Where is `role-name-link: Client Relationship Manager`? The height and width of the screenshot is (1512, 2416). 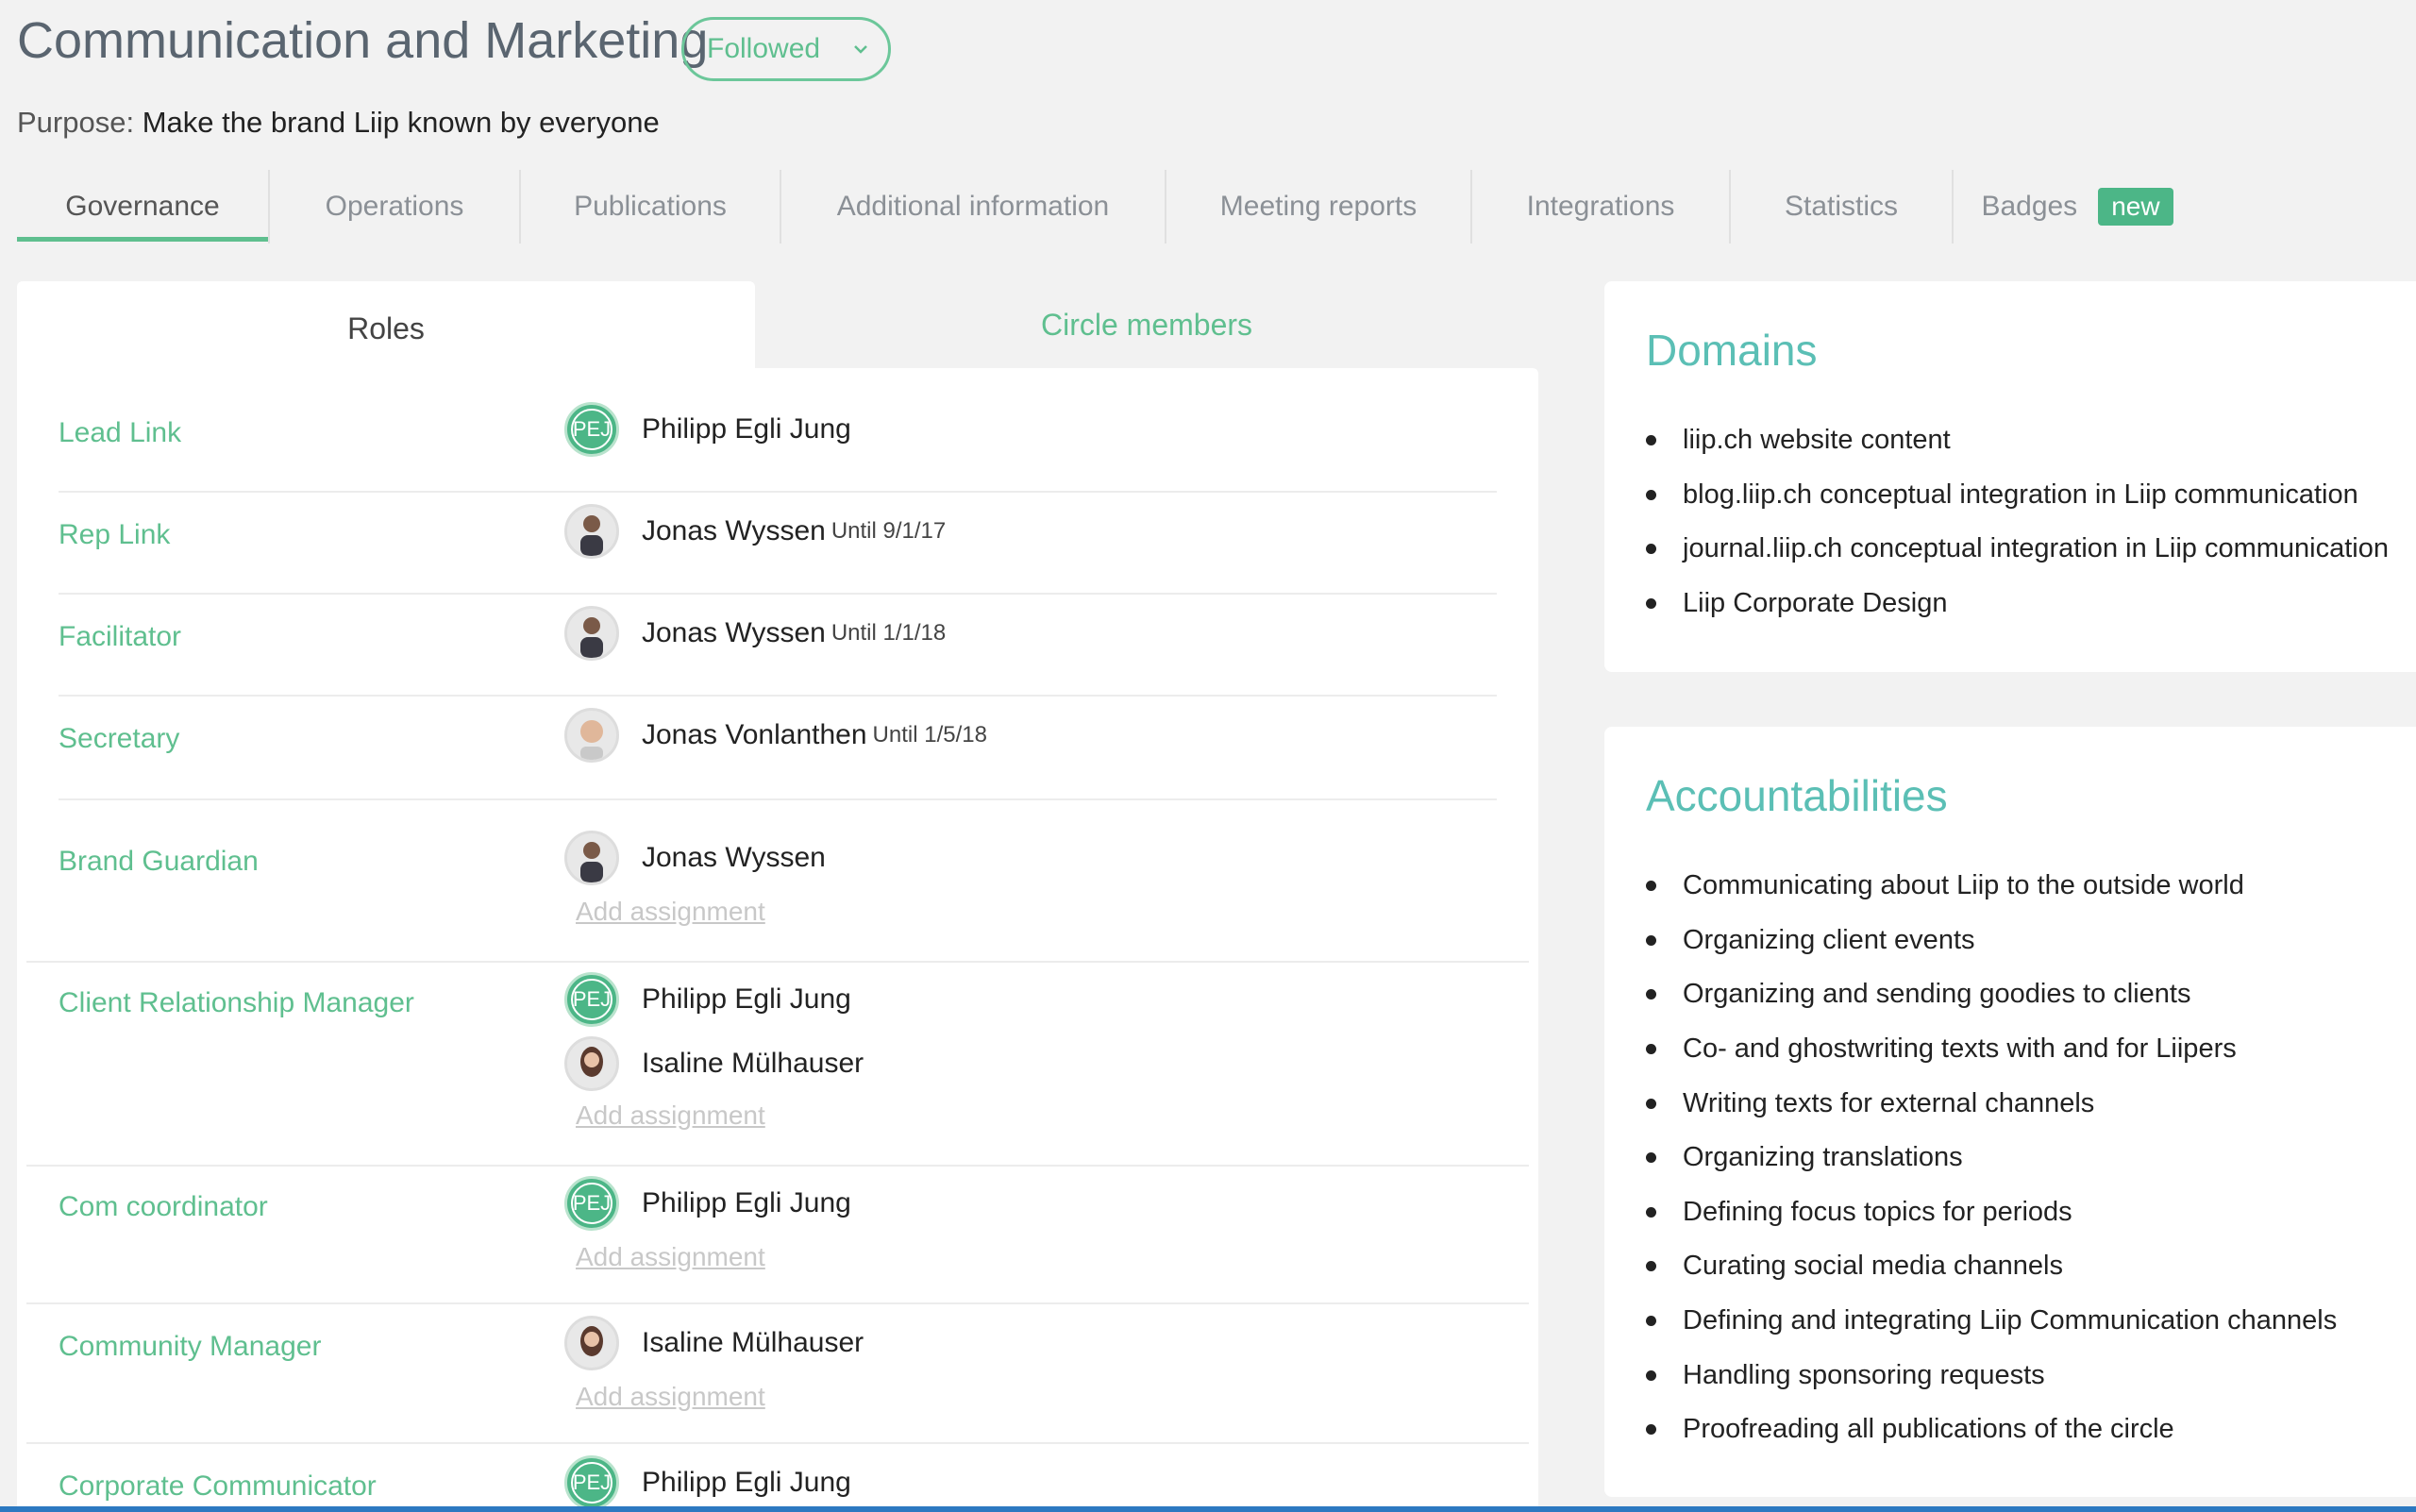
role-name-link: Client Relationship Manager is located at coordinates (236, 1003).